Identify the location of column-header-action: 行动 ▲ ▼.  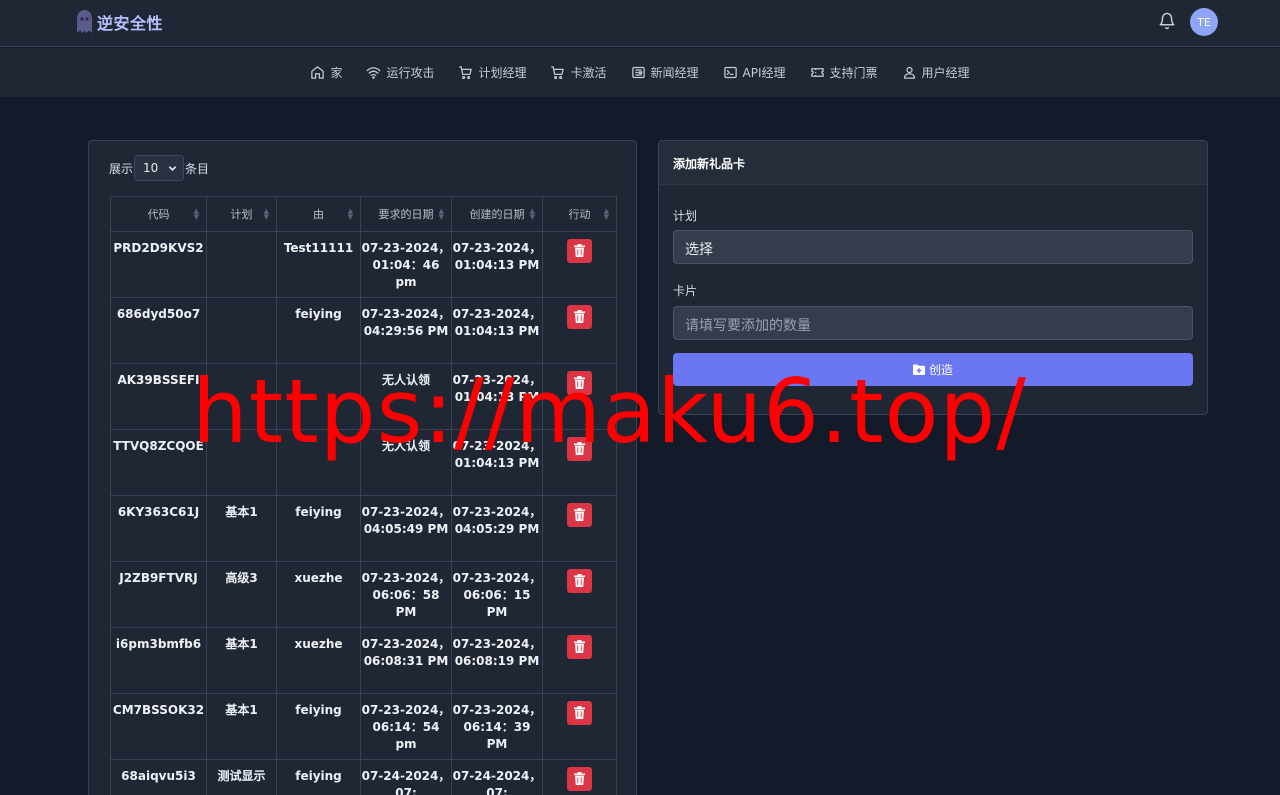
(579, 214).